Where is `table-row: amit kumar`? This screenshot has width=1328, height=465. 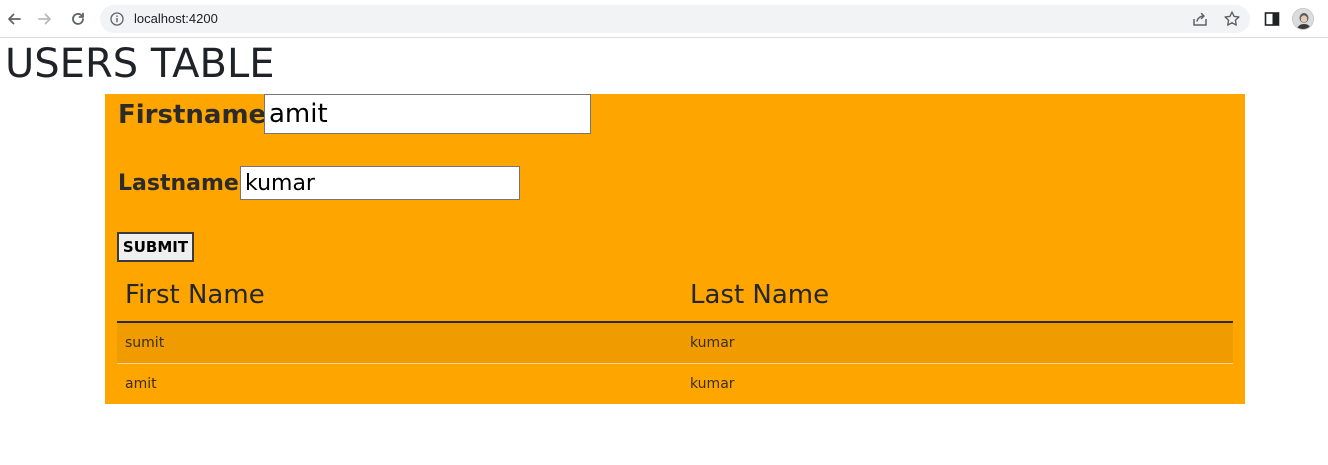
table-row: amit kumar is located at coordinates (675, 383).